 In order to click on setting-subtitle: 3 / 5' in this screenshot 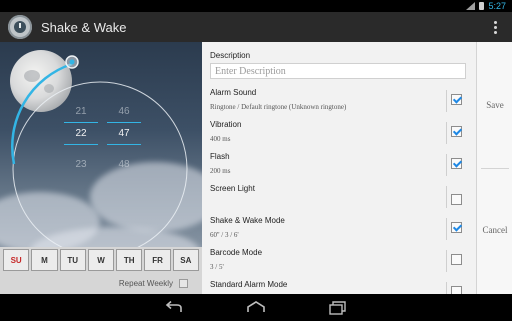, I will do `click(217, 267)`.